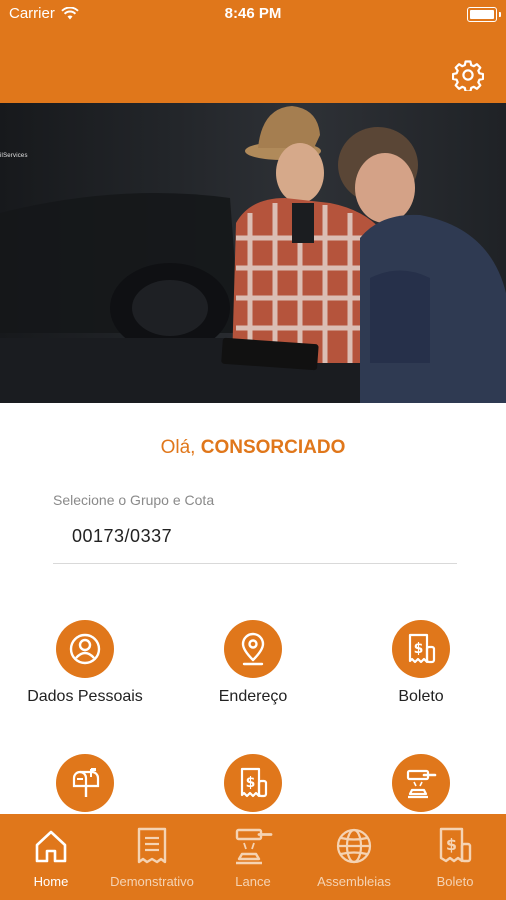 The width and height of the screenshot is (506, 900). What do you see at coordinates (122, 536) in the screenshot?
I see `group-select-field: 00173/0337` at bounding box center [122, 536].